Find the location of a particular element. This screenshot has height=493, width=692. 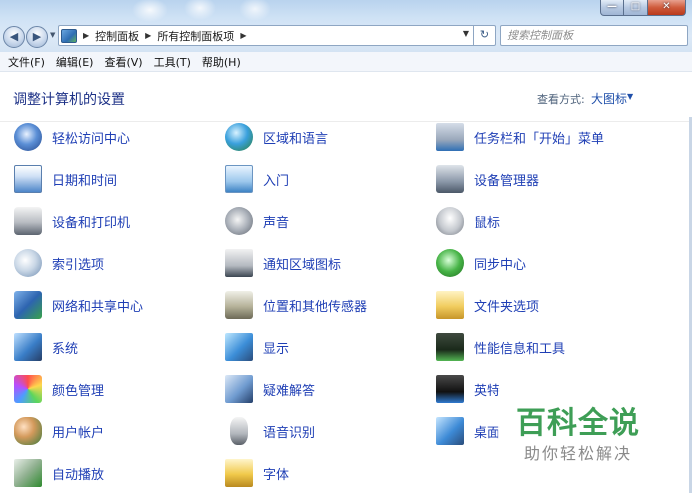

control-panel-item: 任务栏和「开始」菜单 is located at coordinates (520, 137).